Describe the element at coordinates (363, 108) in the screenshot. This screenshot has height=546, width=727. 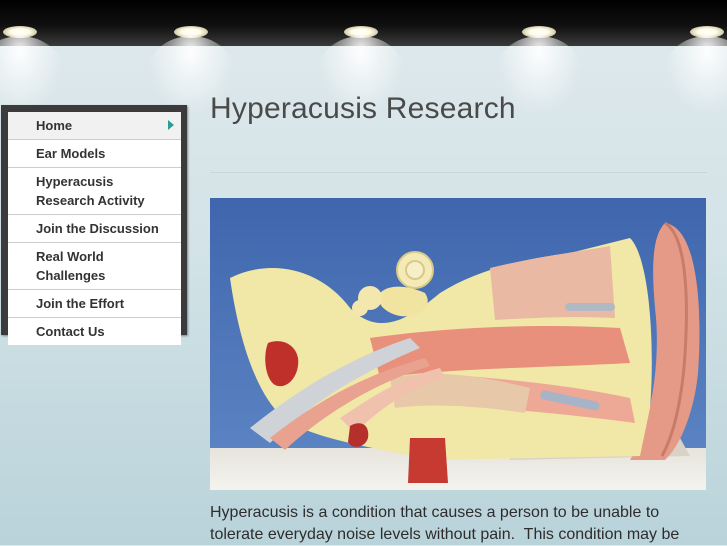
I see `page-title: Hyperacusis Research` at that location.